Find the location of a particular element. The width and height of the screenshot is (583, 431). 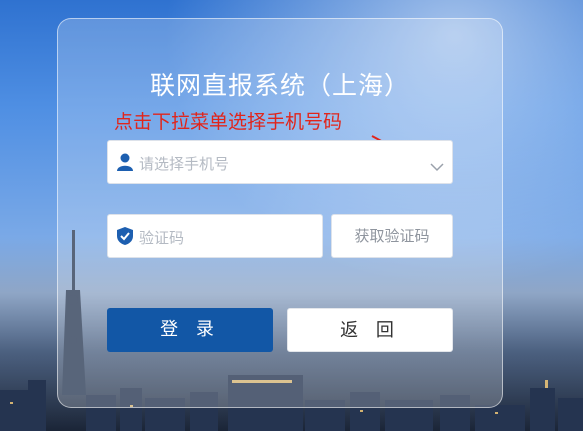

shield-check-icon is located at coordinates (125, 236).